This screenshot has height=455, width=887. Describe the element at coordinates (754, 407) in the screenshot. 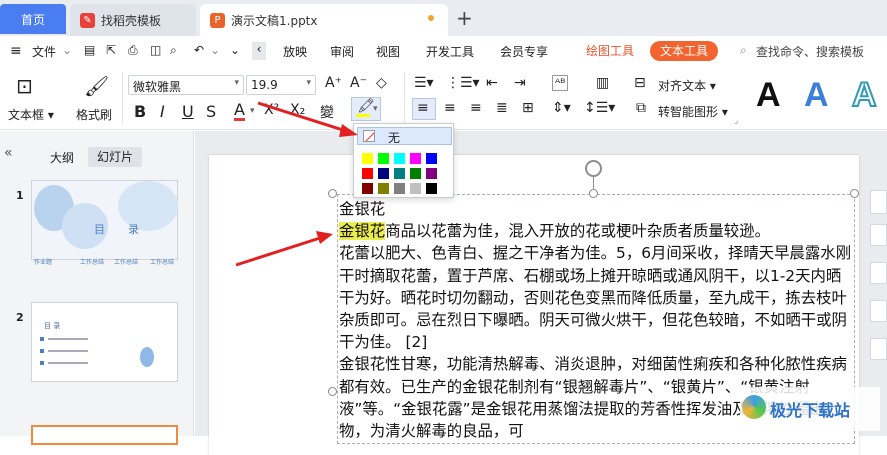

I see `watermark-icon` at that location.